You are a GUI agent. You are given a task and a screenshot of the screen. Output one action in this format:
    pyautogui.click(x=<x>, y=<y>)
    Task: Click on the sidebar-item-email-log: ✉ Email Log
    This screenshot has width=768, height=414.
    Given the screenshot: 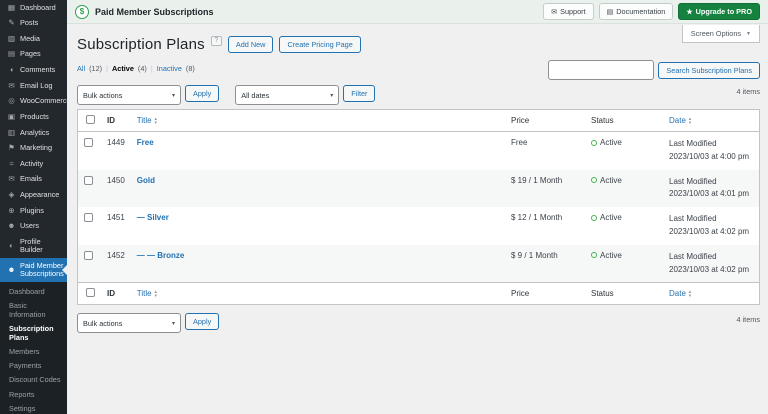 What is the action you would take?
    pyautogui.click(x=33, y=86)
    